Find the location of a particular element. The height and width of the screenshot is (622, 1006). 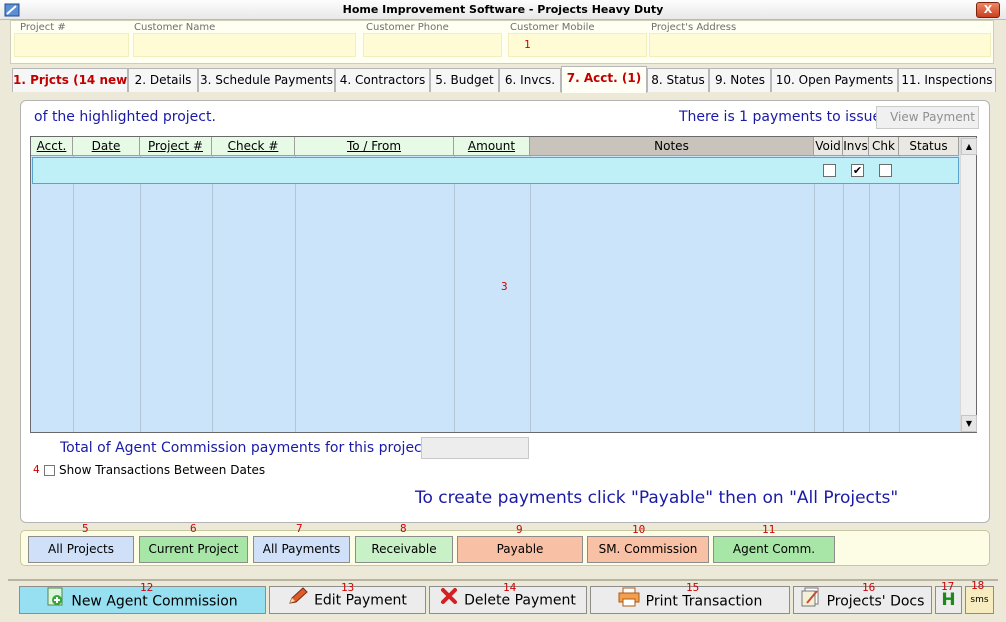

invs-checkbox: ✔ is located at coordinates (857, 170).